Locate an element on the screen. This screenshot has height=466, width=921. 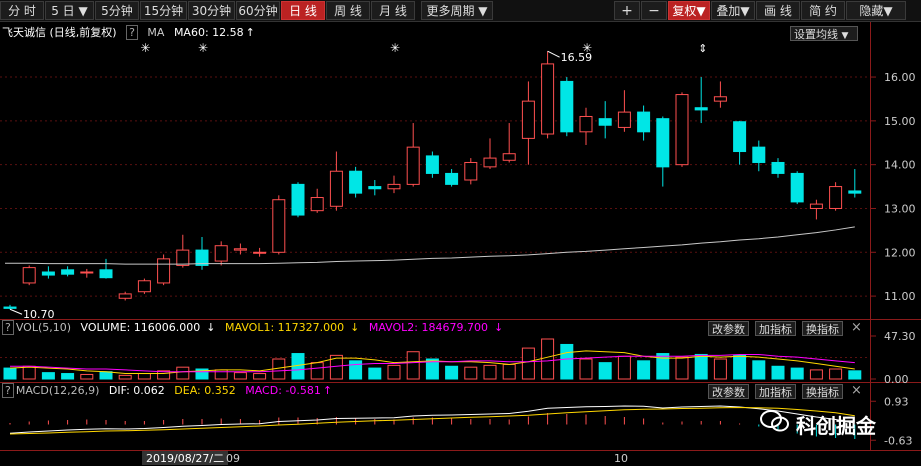
macd-tick-label: 0.93 is located at coordinates (896, 401).